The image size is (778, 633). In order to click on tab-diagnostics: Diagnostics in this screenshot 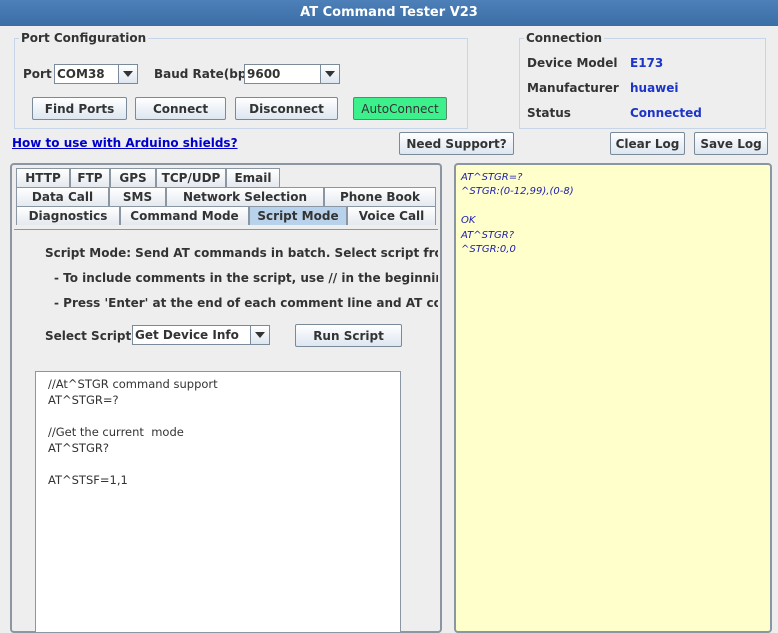, I will do `click(68, 215)`.